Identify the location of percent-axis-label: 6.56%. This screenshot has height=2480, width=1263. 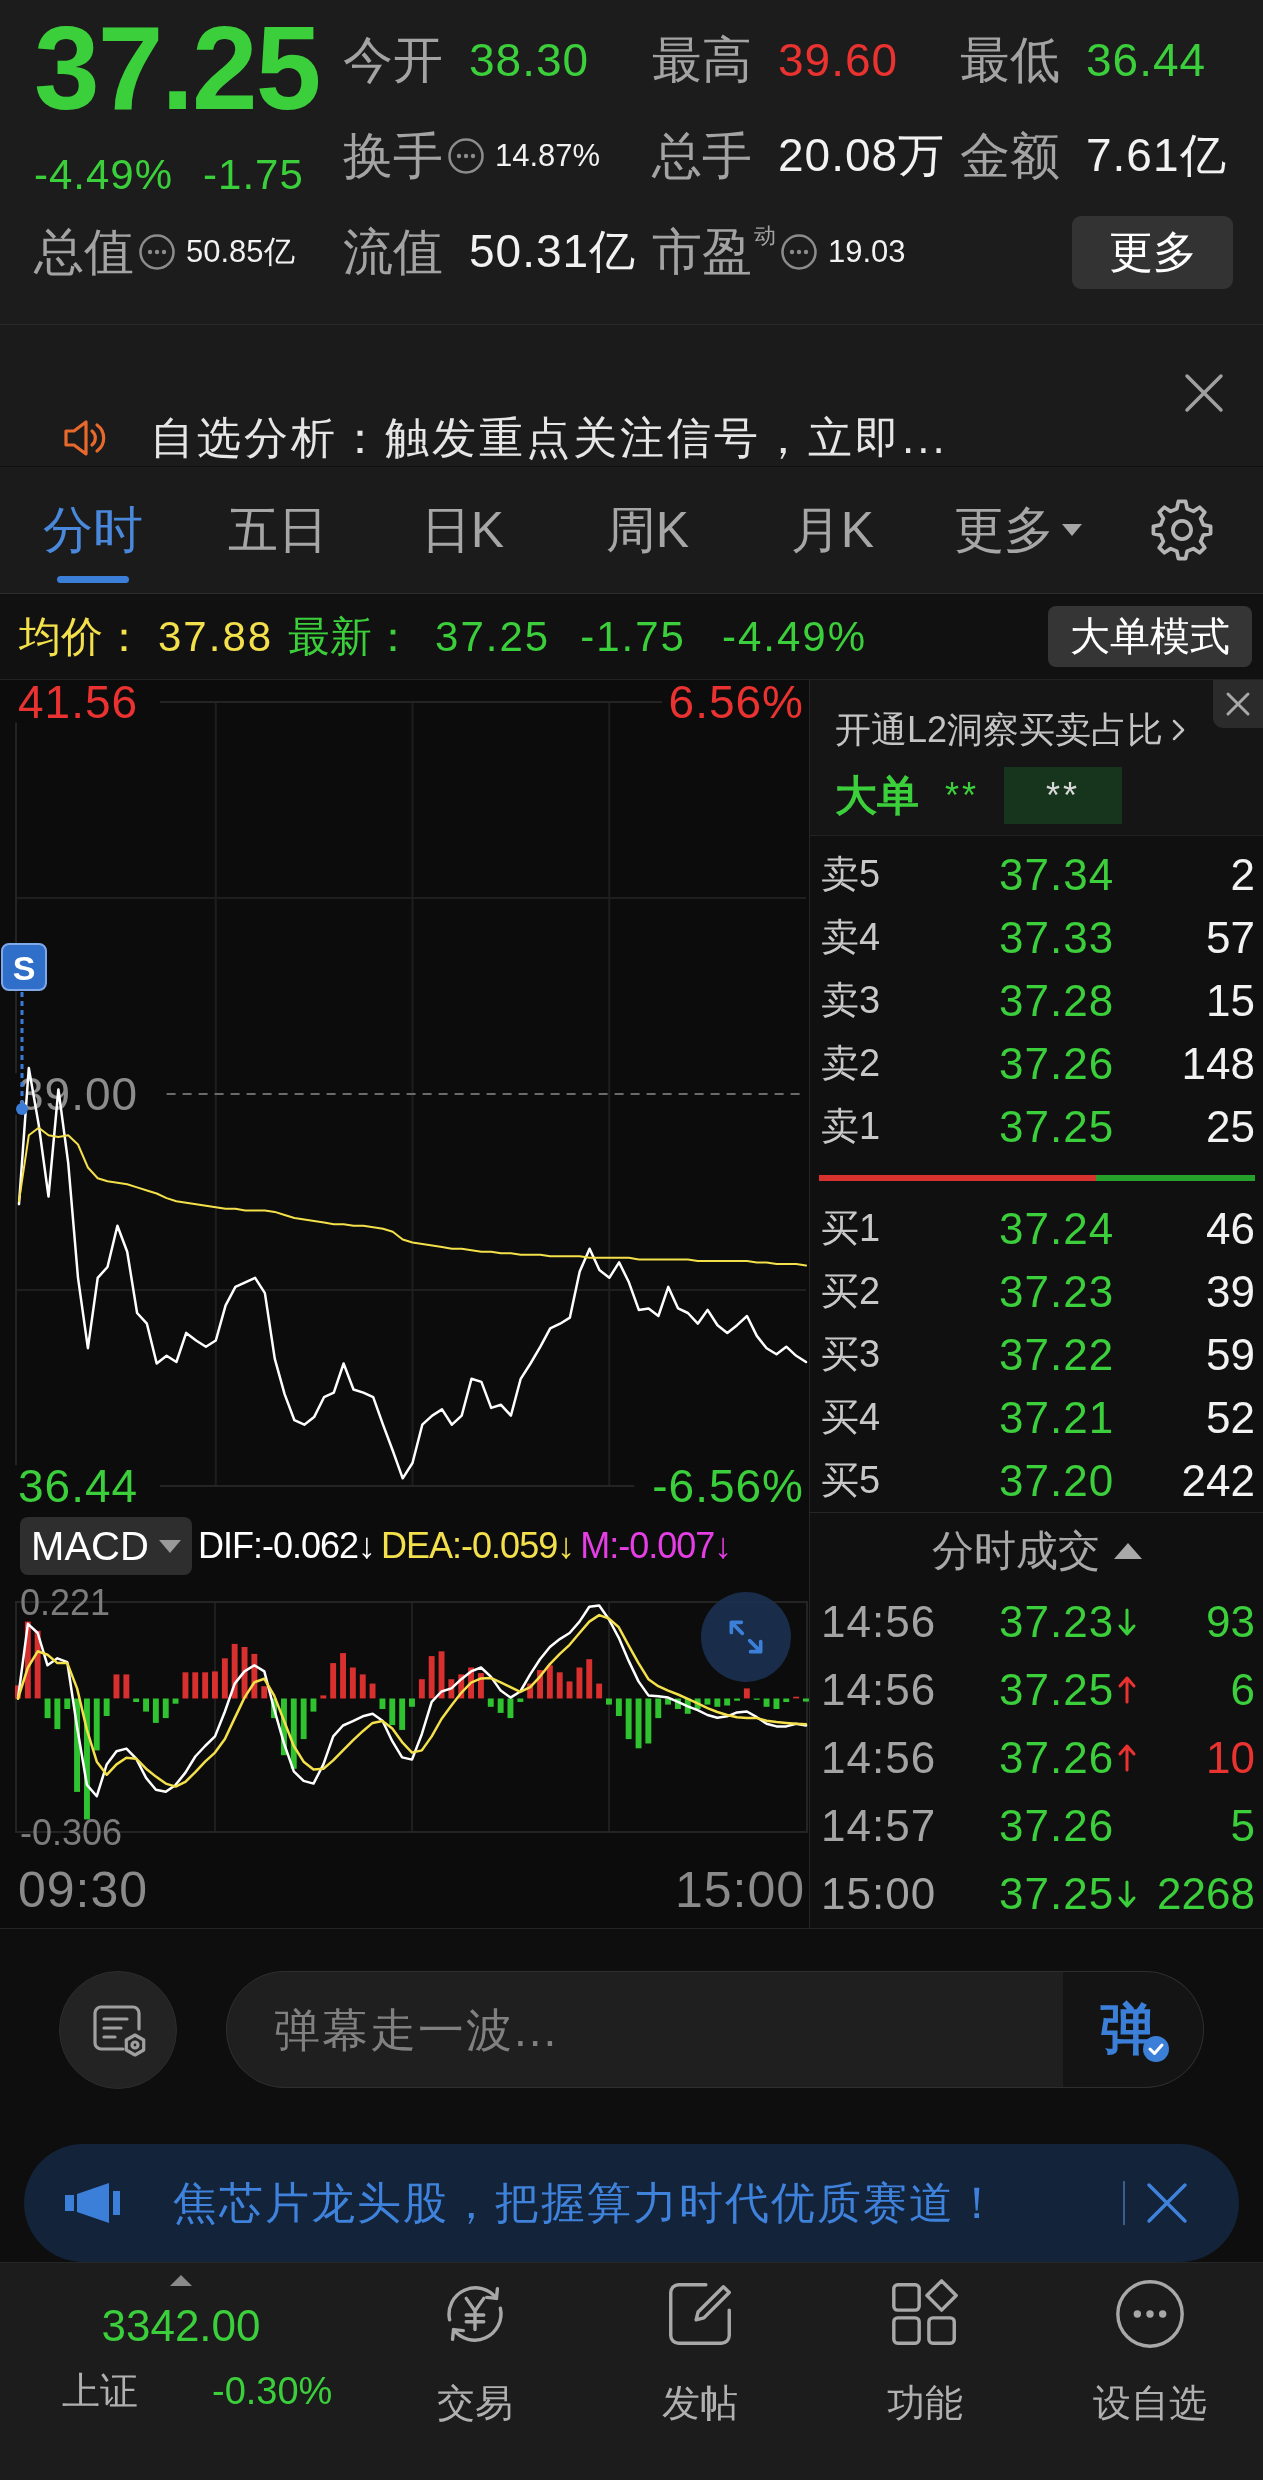
(736, 704).